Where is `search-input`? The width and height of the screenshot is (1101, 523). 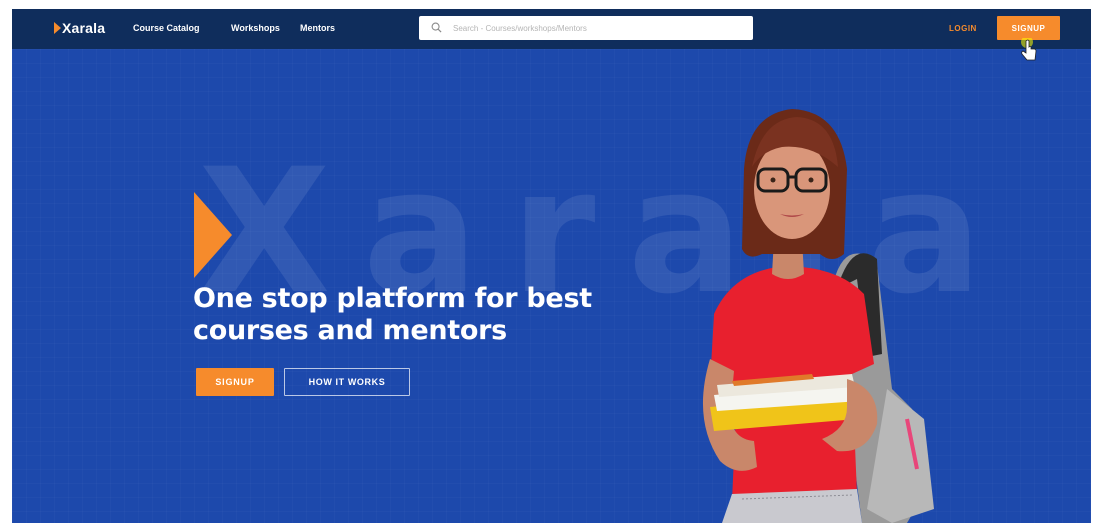 search-input is located at coordinates (598, 28).